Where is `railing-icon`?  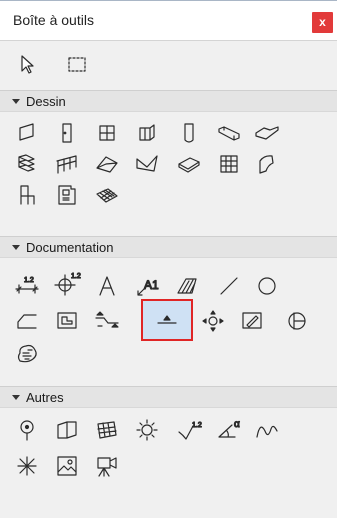
railing-icon is located at coordinates (66, 164).